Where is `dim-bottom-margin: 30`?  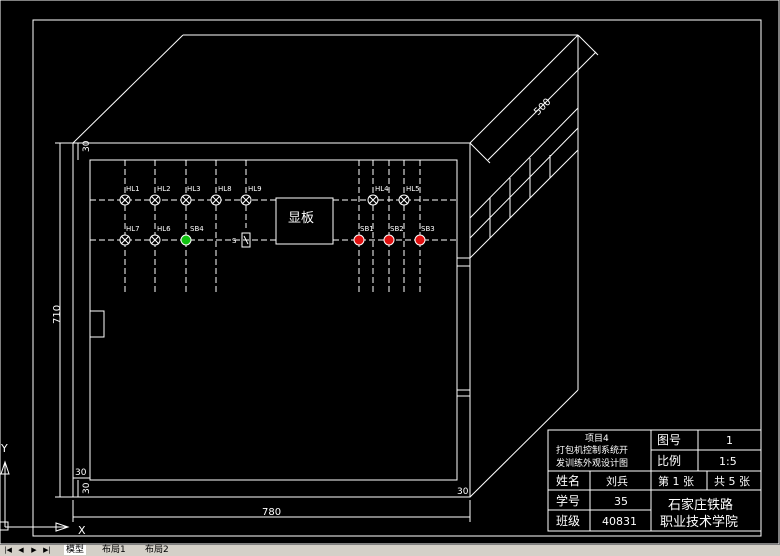 dim-bottom-margin: 30 is located at coordinates (87, 488).